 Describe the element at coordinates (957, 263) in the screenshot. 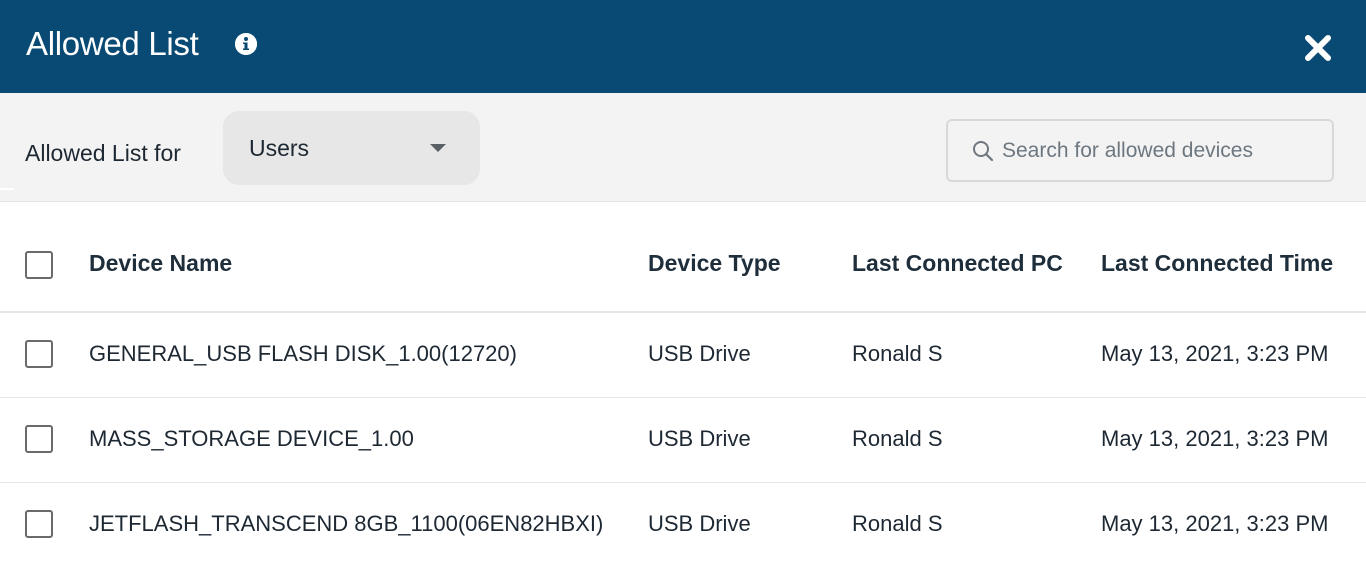

I see `column-header-last-connected-pc: Last Connected PC` at that location.